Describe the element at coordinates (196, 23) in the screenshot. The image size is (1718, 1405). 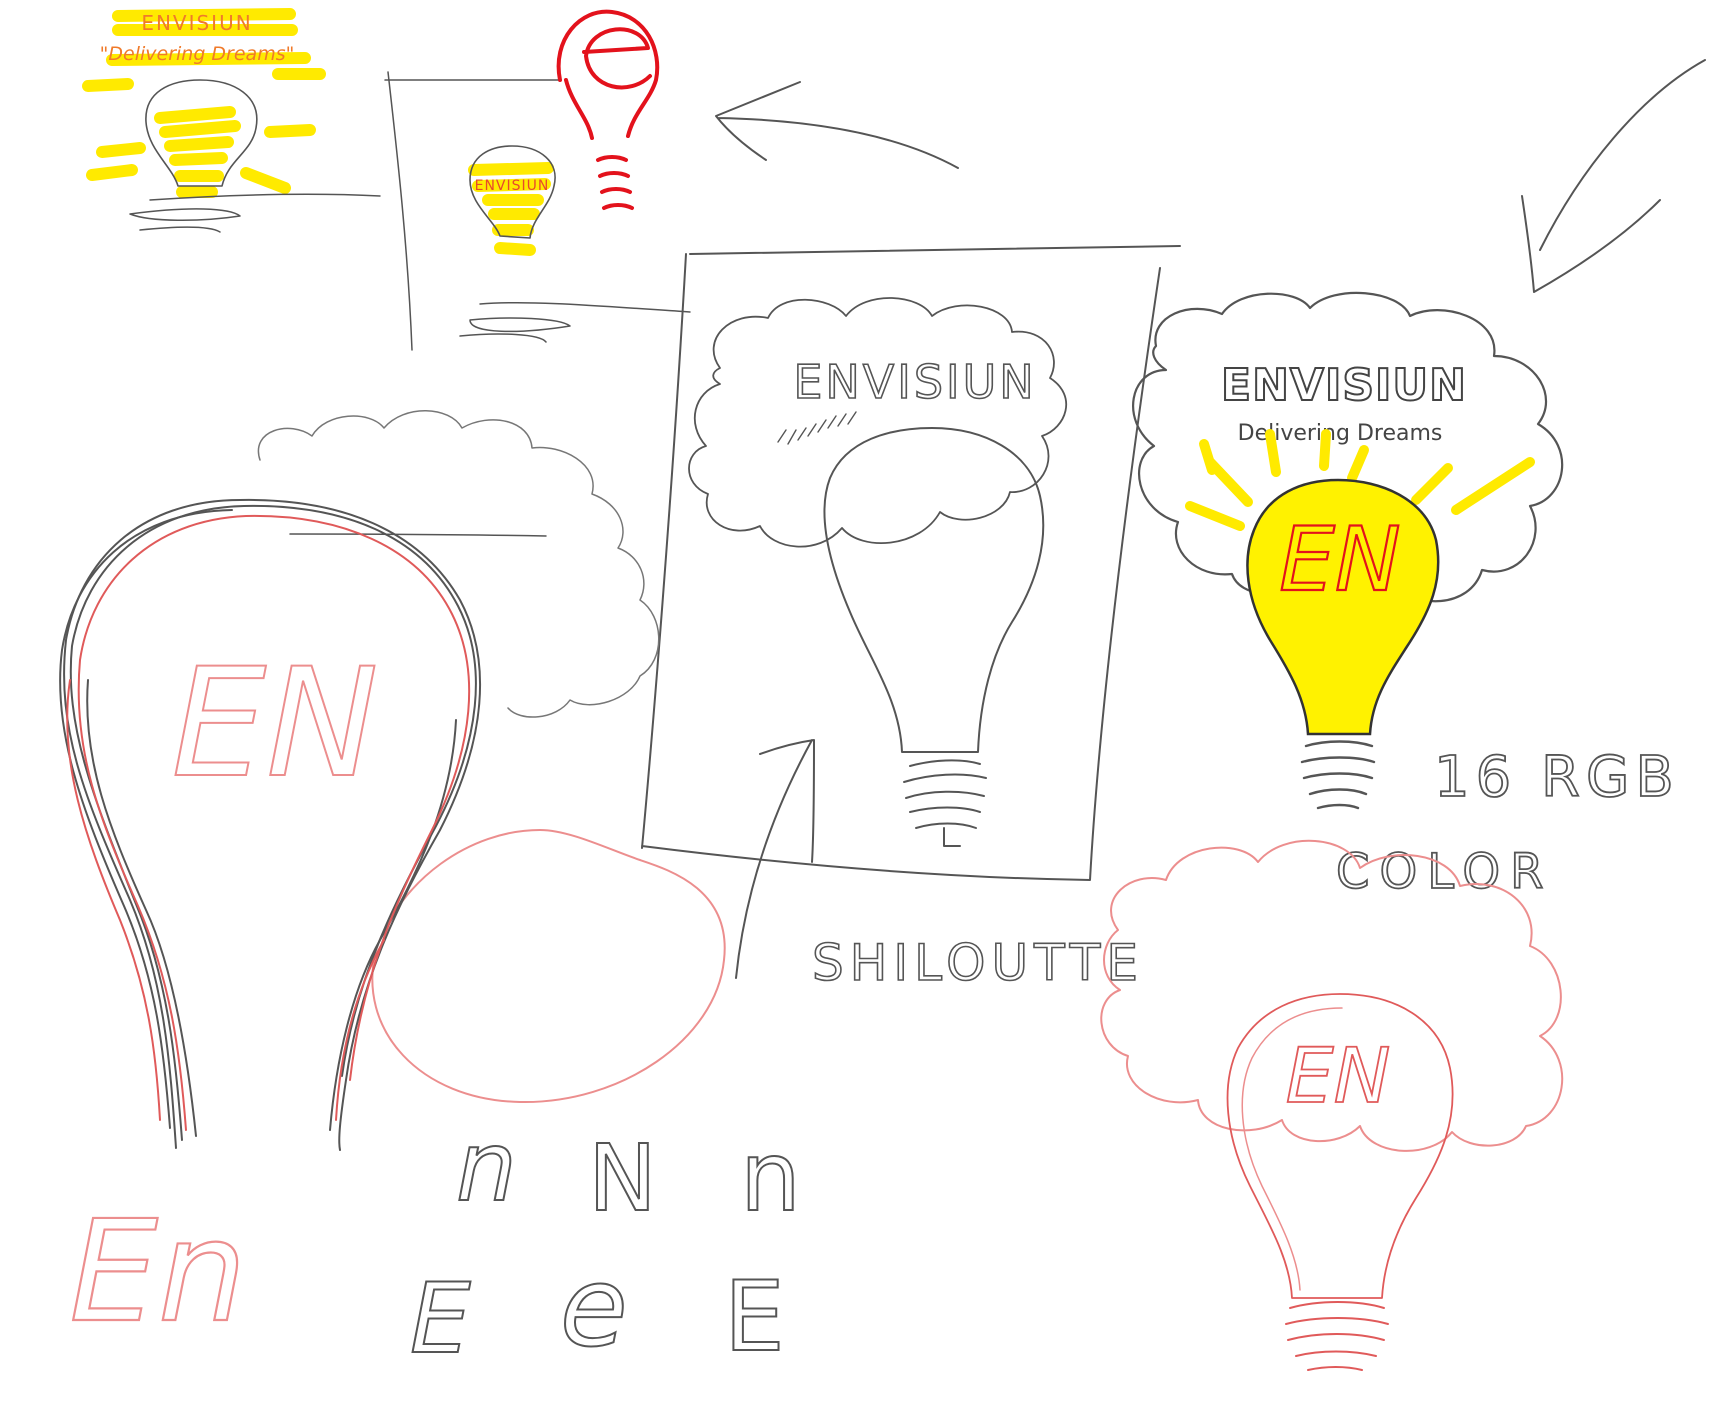
I see `thumbnail-brand: ENVISIUN` at that location.